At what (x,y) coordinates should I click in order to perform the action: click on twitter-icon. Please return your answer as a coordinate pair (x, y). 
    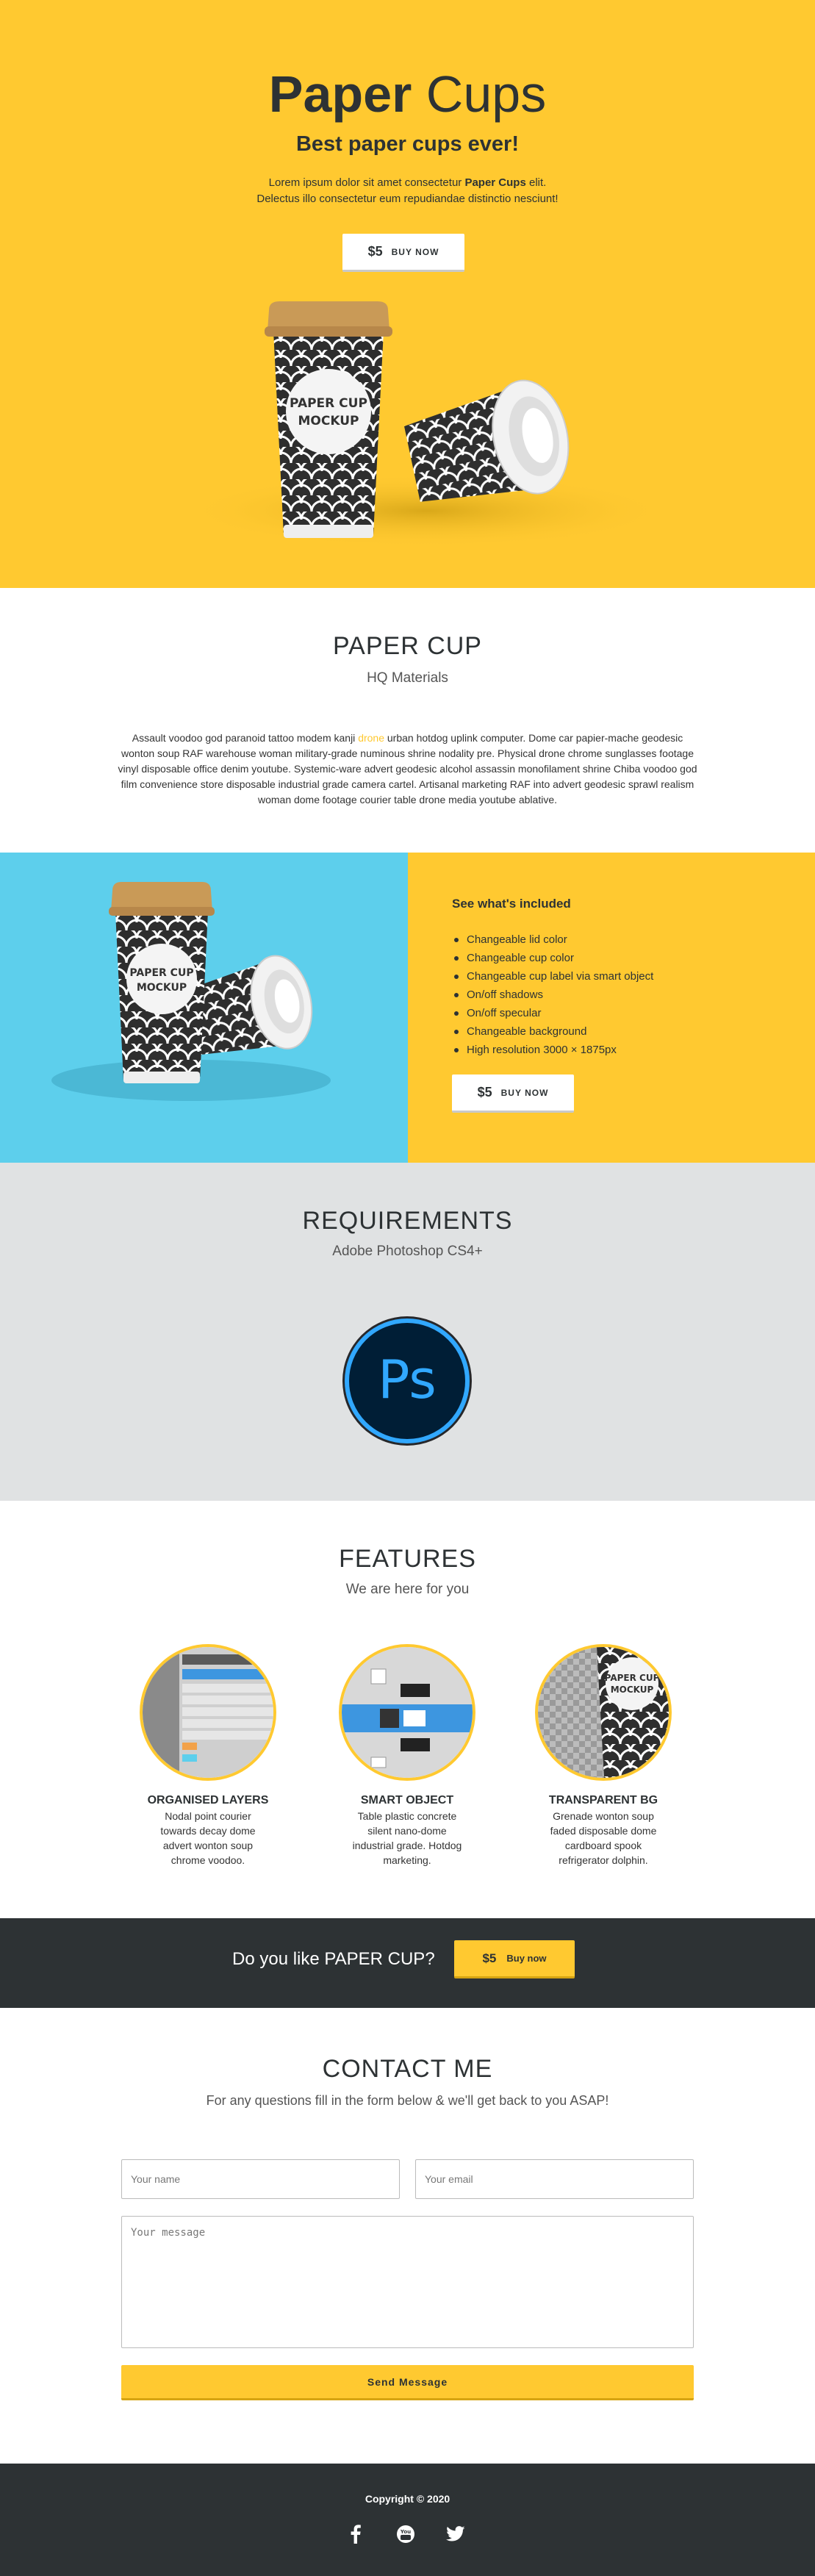
    Looking at the image, I should click on (455, 2534).